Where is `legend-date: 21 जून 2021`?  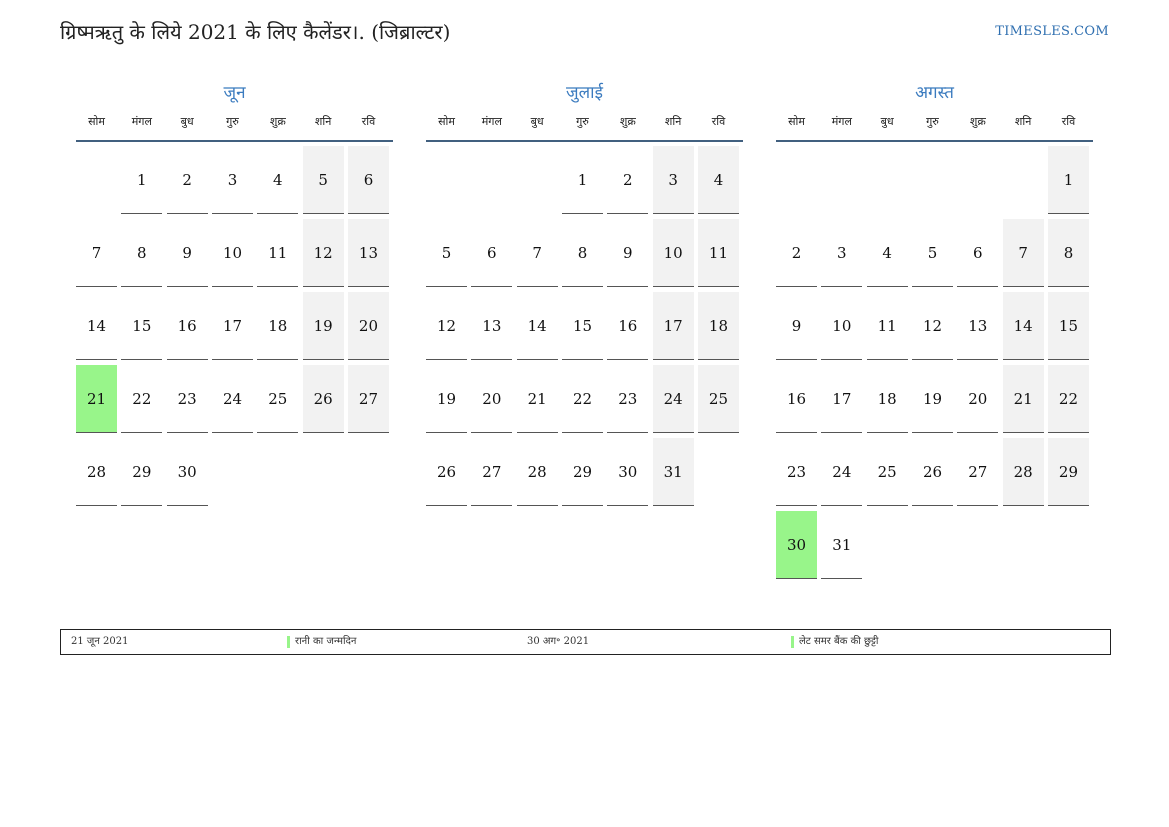 legend-date: 21 जून 2021 is located at coordinates (100, 641).